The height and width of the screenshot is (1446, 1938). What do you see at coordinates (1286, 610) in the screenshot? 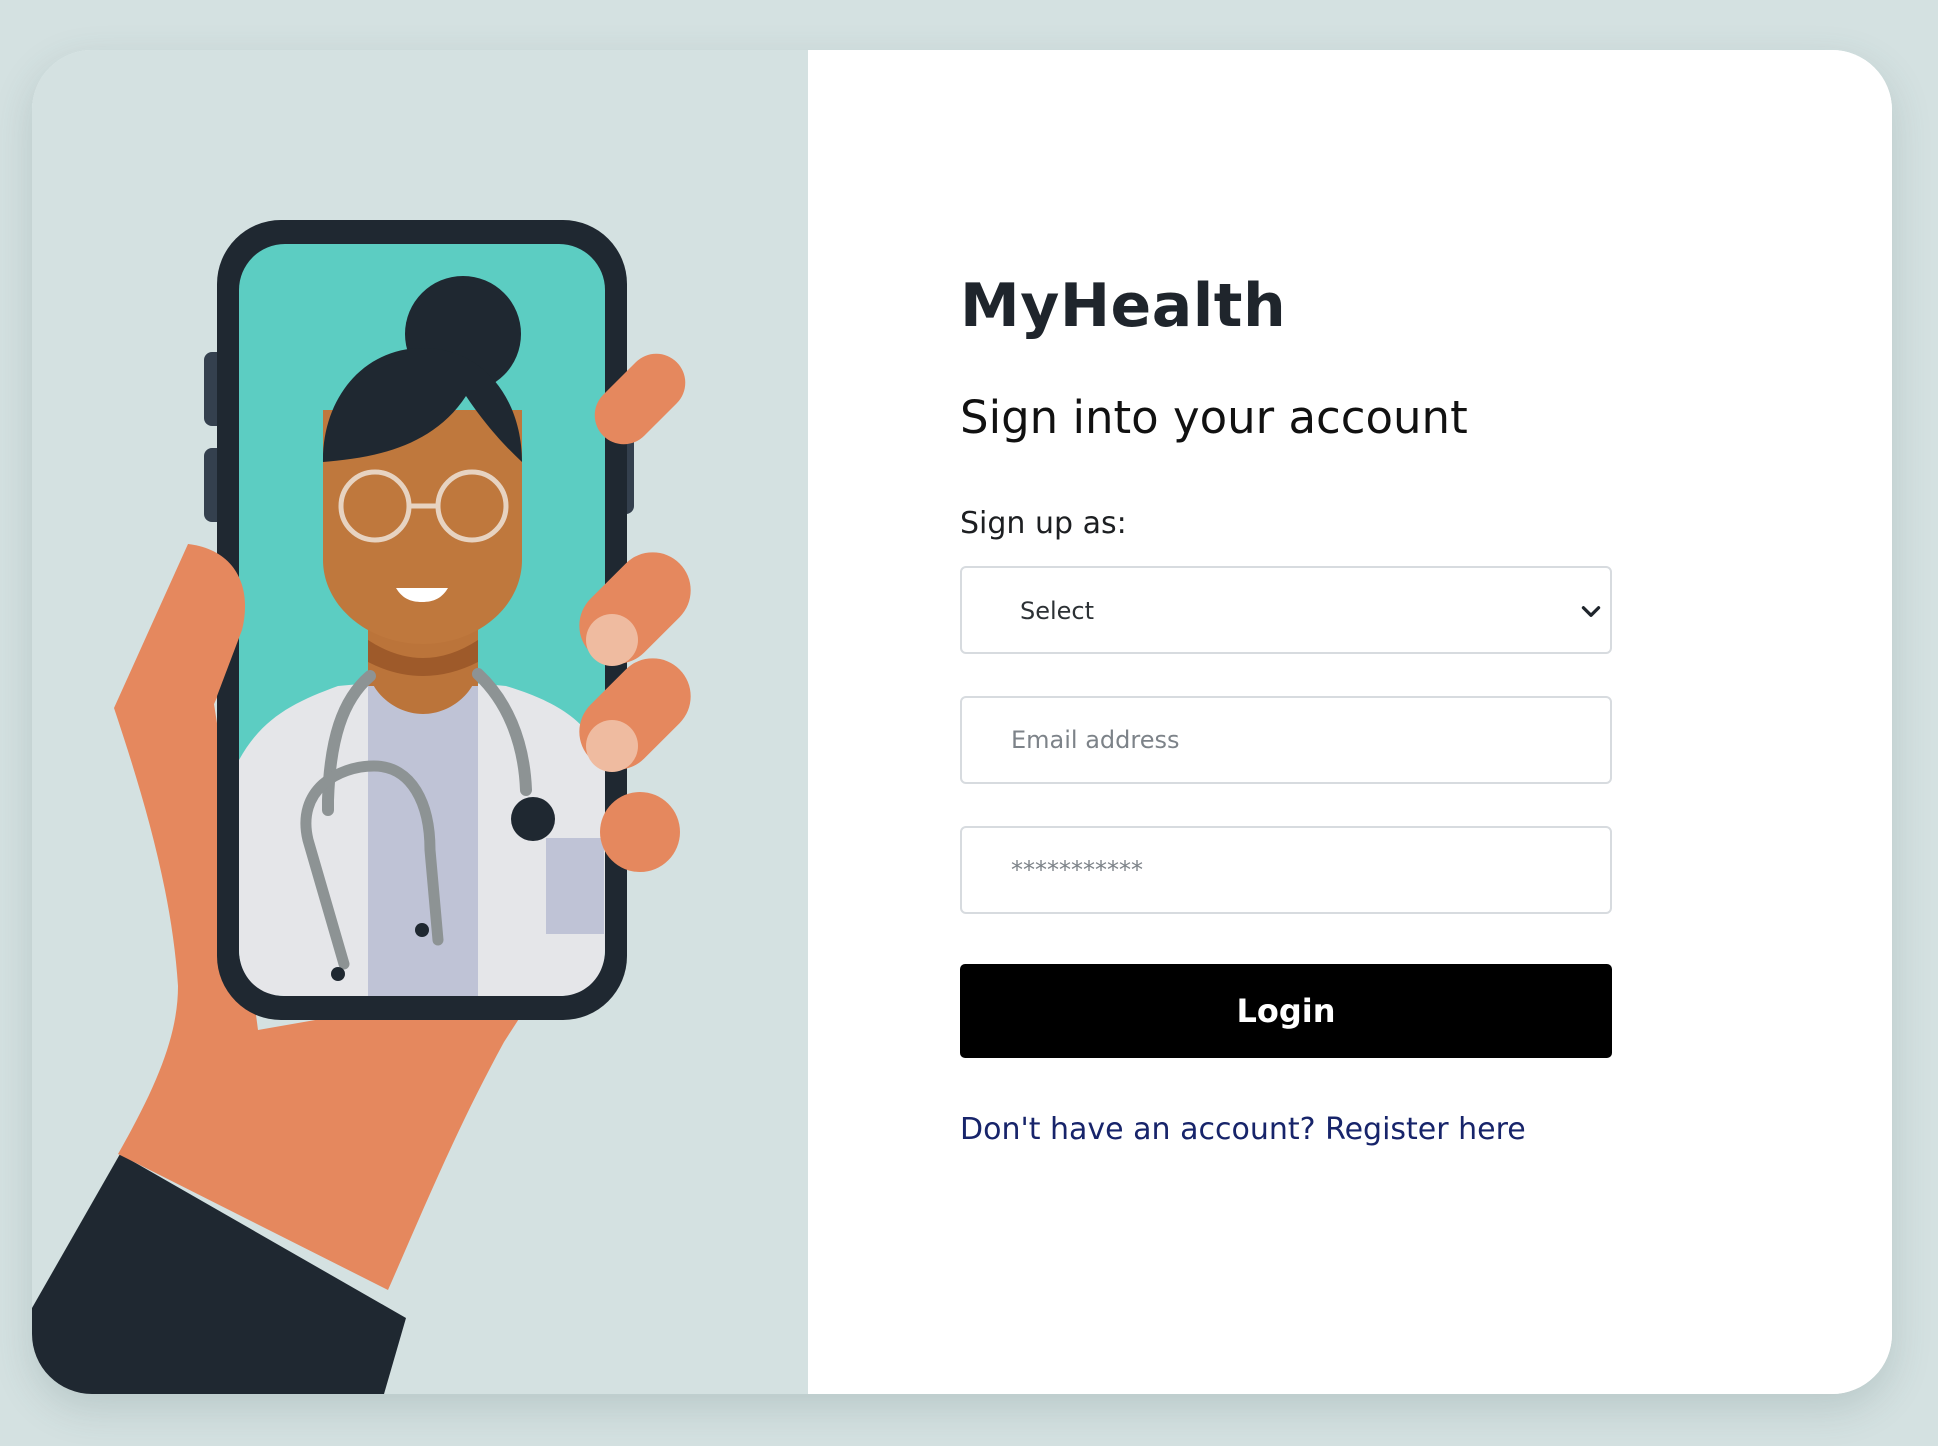
I see `role-select: Select` at bounding box center [1286, 610].